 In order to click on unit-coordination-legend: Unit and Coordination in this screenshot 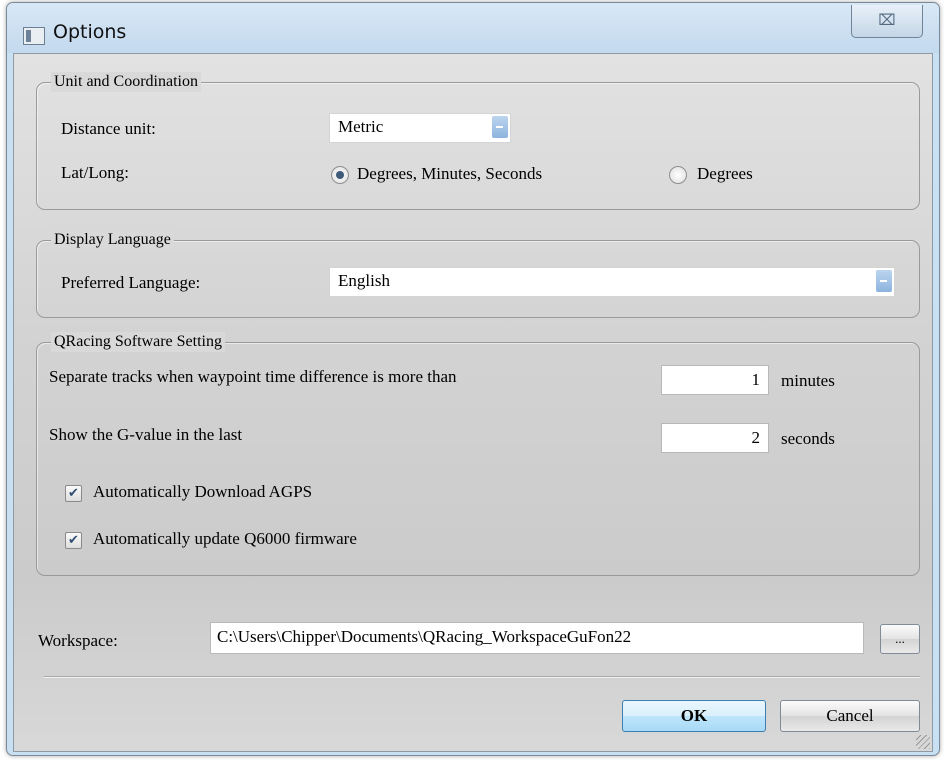, I will do `click(126, 82)`.